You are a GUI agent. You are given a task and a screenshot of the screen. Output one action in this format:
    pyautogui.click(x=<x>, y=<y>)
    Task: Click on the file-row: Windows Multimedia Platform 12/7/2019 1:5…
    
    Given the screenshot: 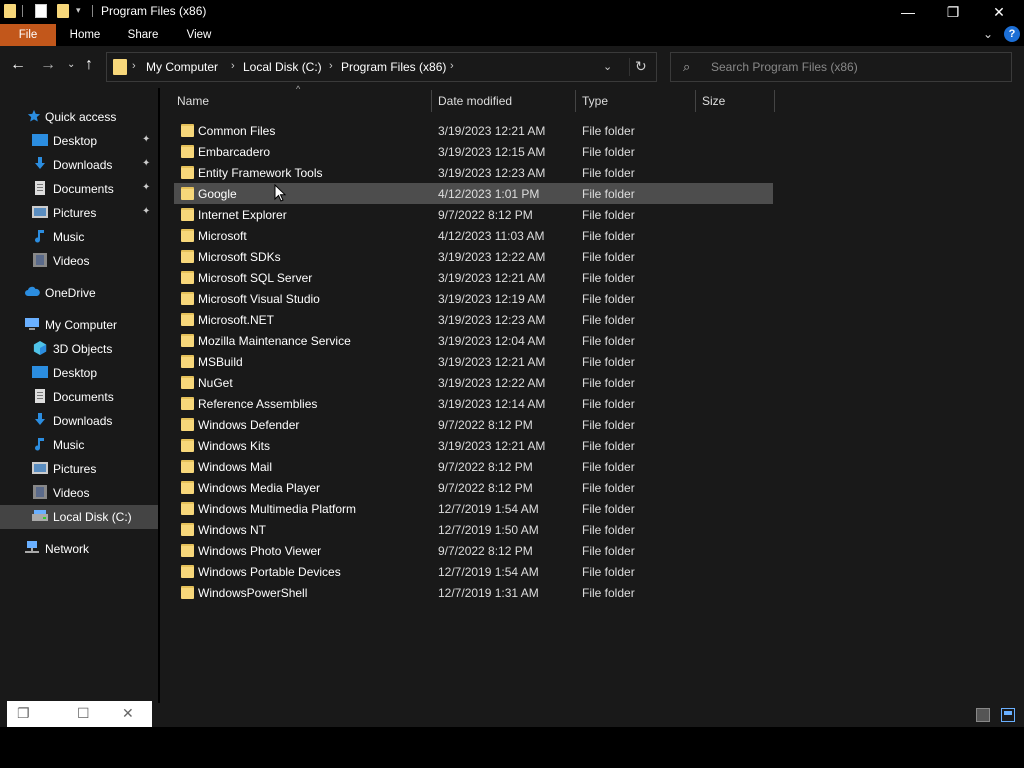 What is the action you would take?
    pyautogui.click(x=473, y=508)
    